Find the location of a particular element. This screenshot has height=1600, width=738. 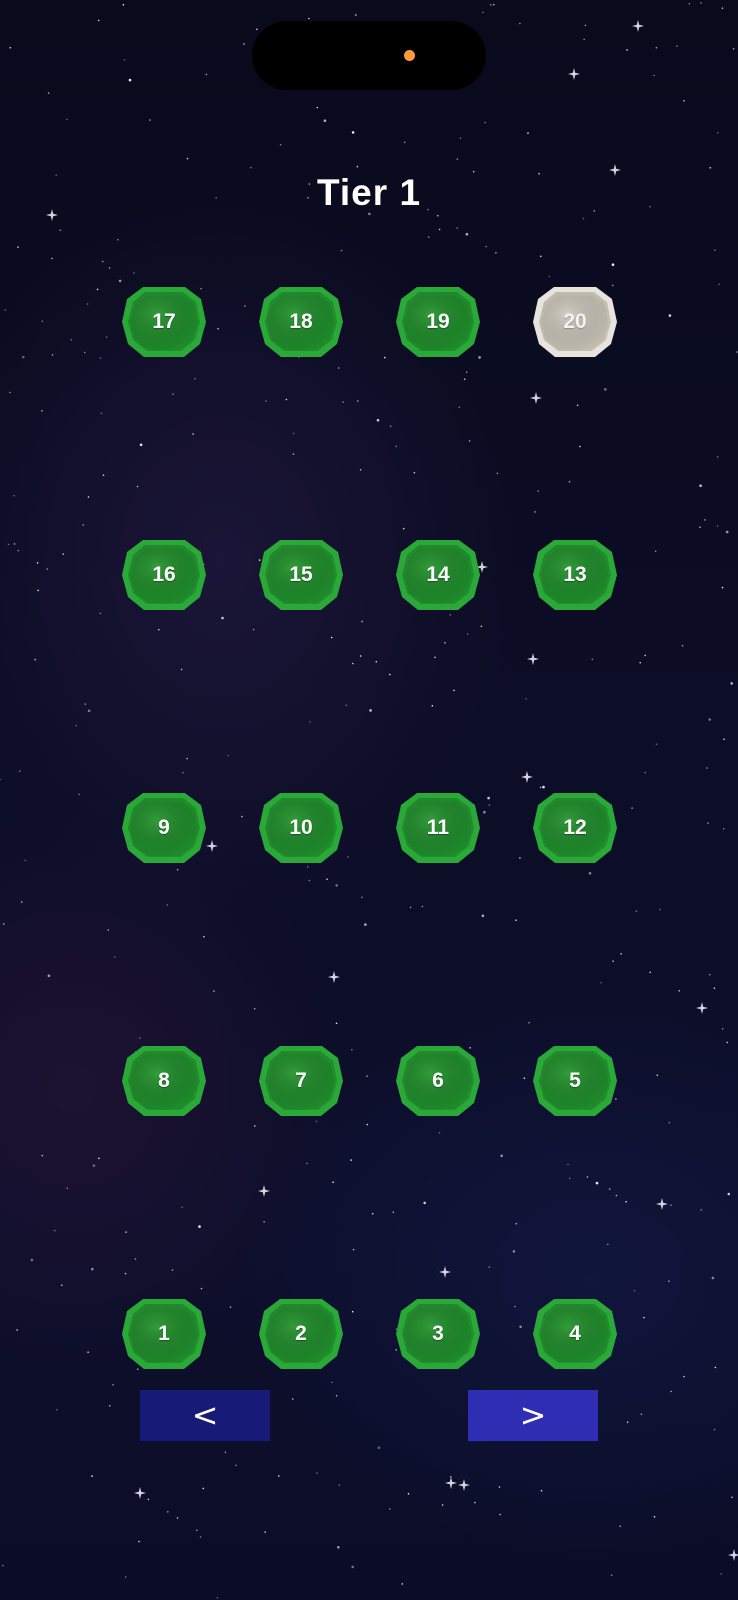

level-number-label: 12 is located at coordinates (575, 827).